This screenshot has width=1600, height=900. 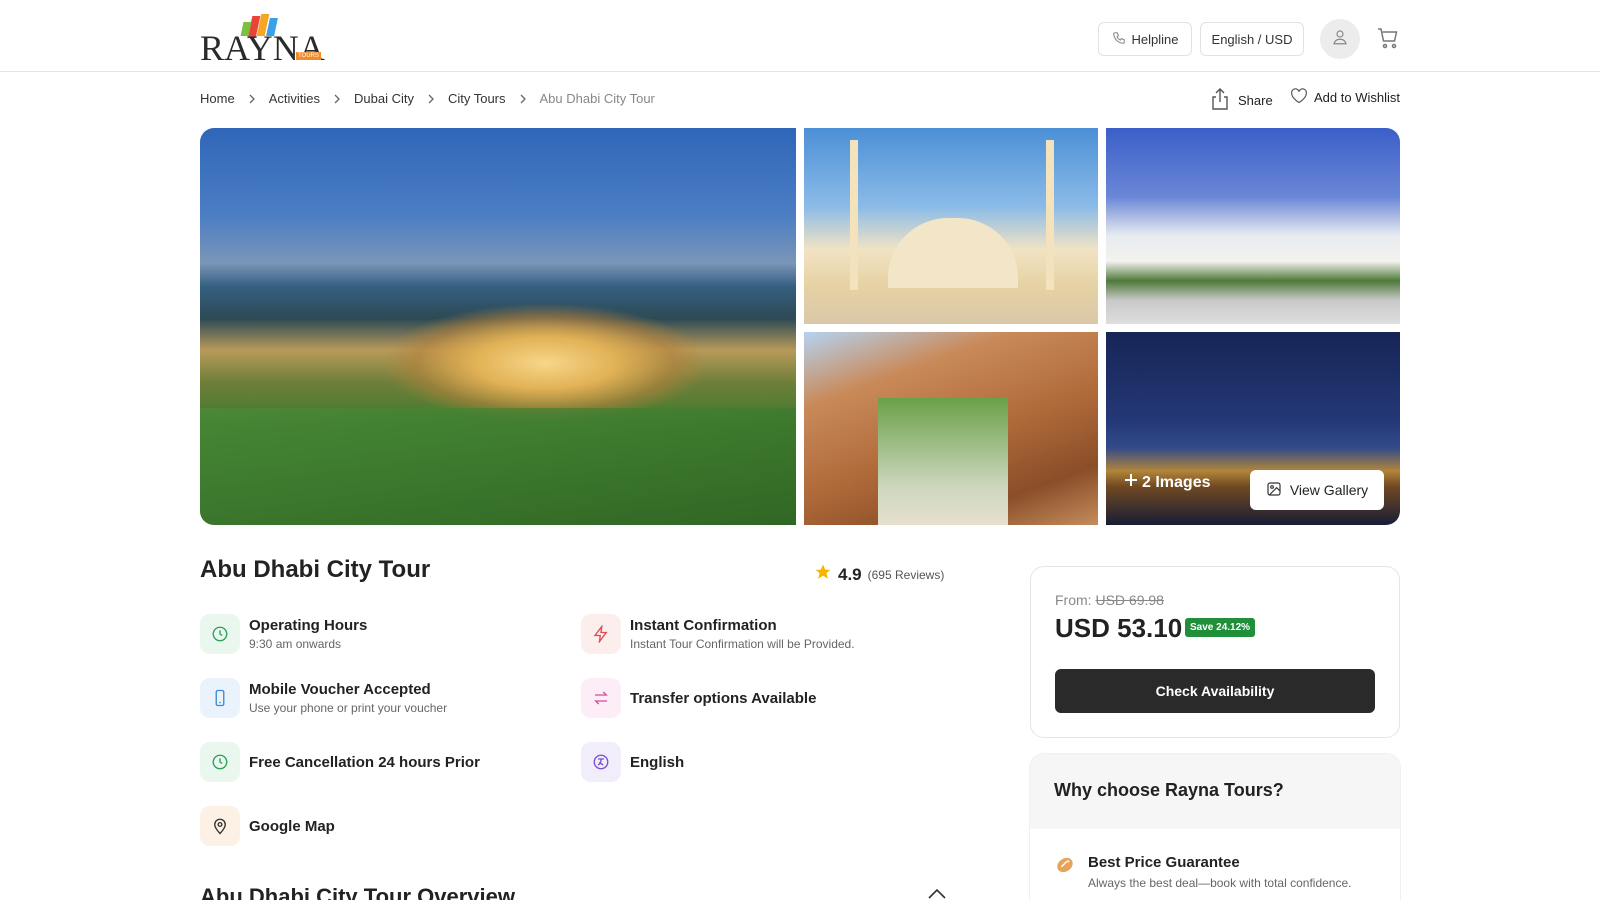 I want to click on feature-title: English, so click(x=657, y=762).